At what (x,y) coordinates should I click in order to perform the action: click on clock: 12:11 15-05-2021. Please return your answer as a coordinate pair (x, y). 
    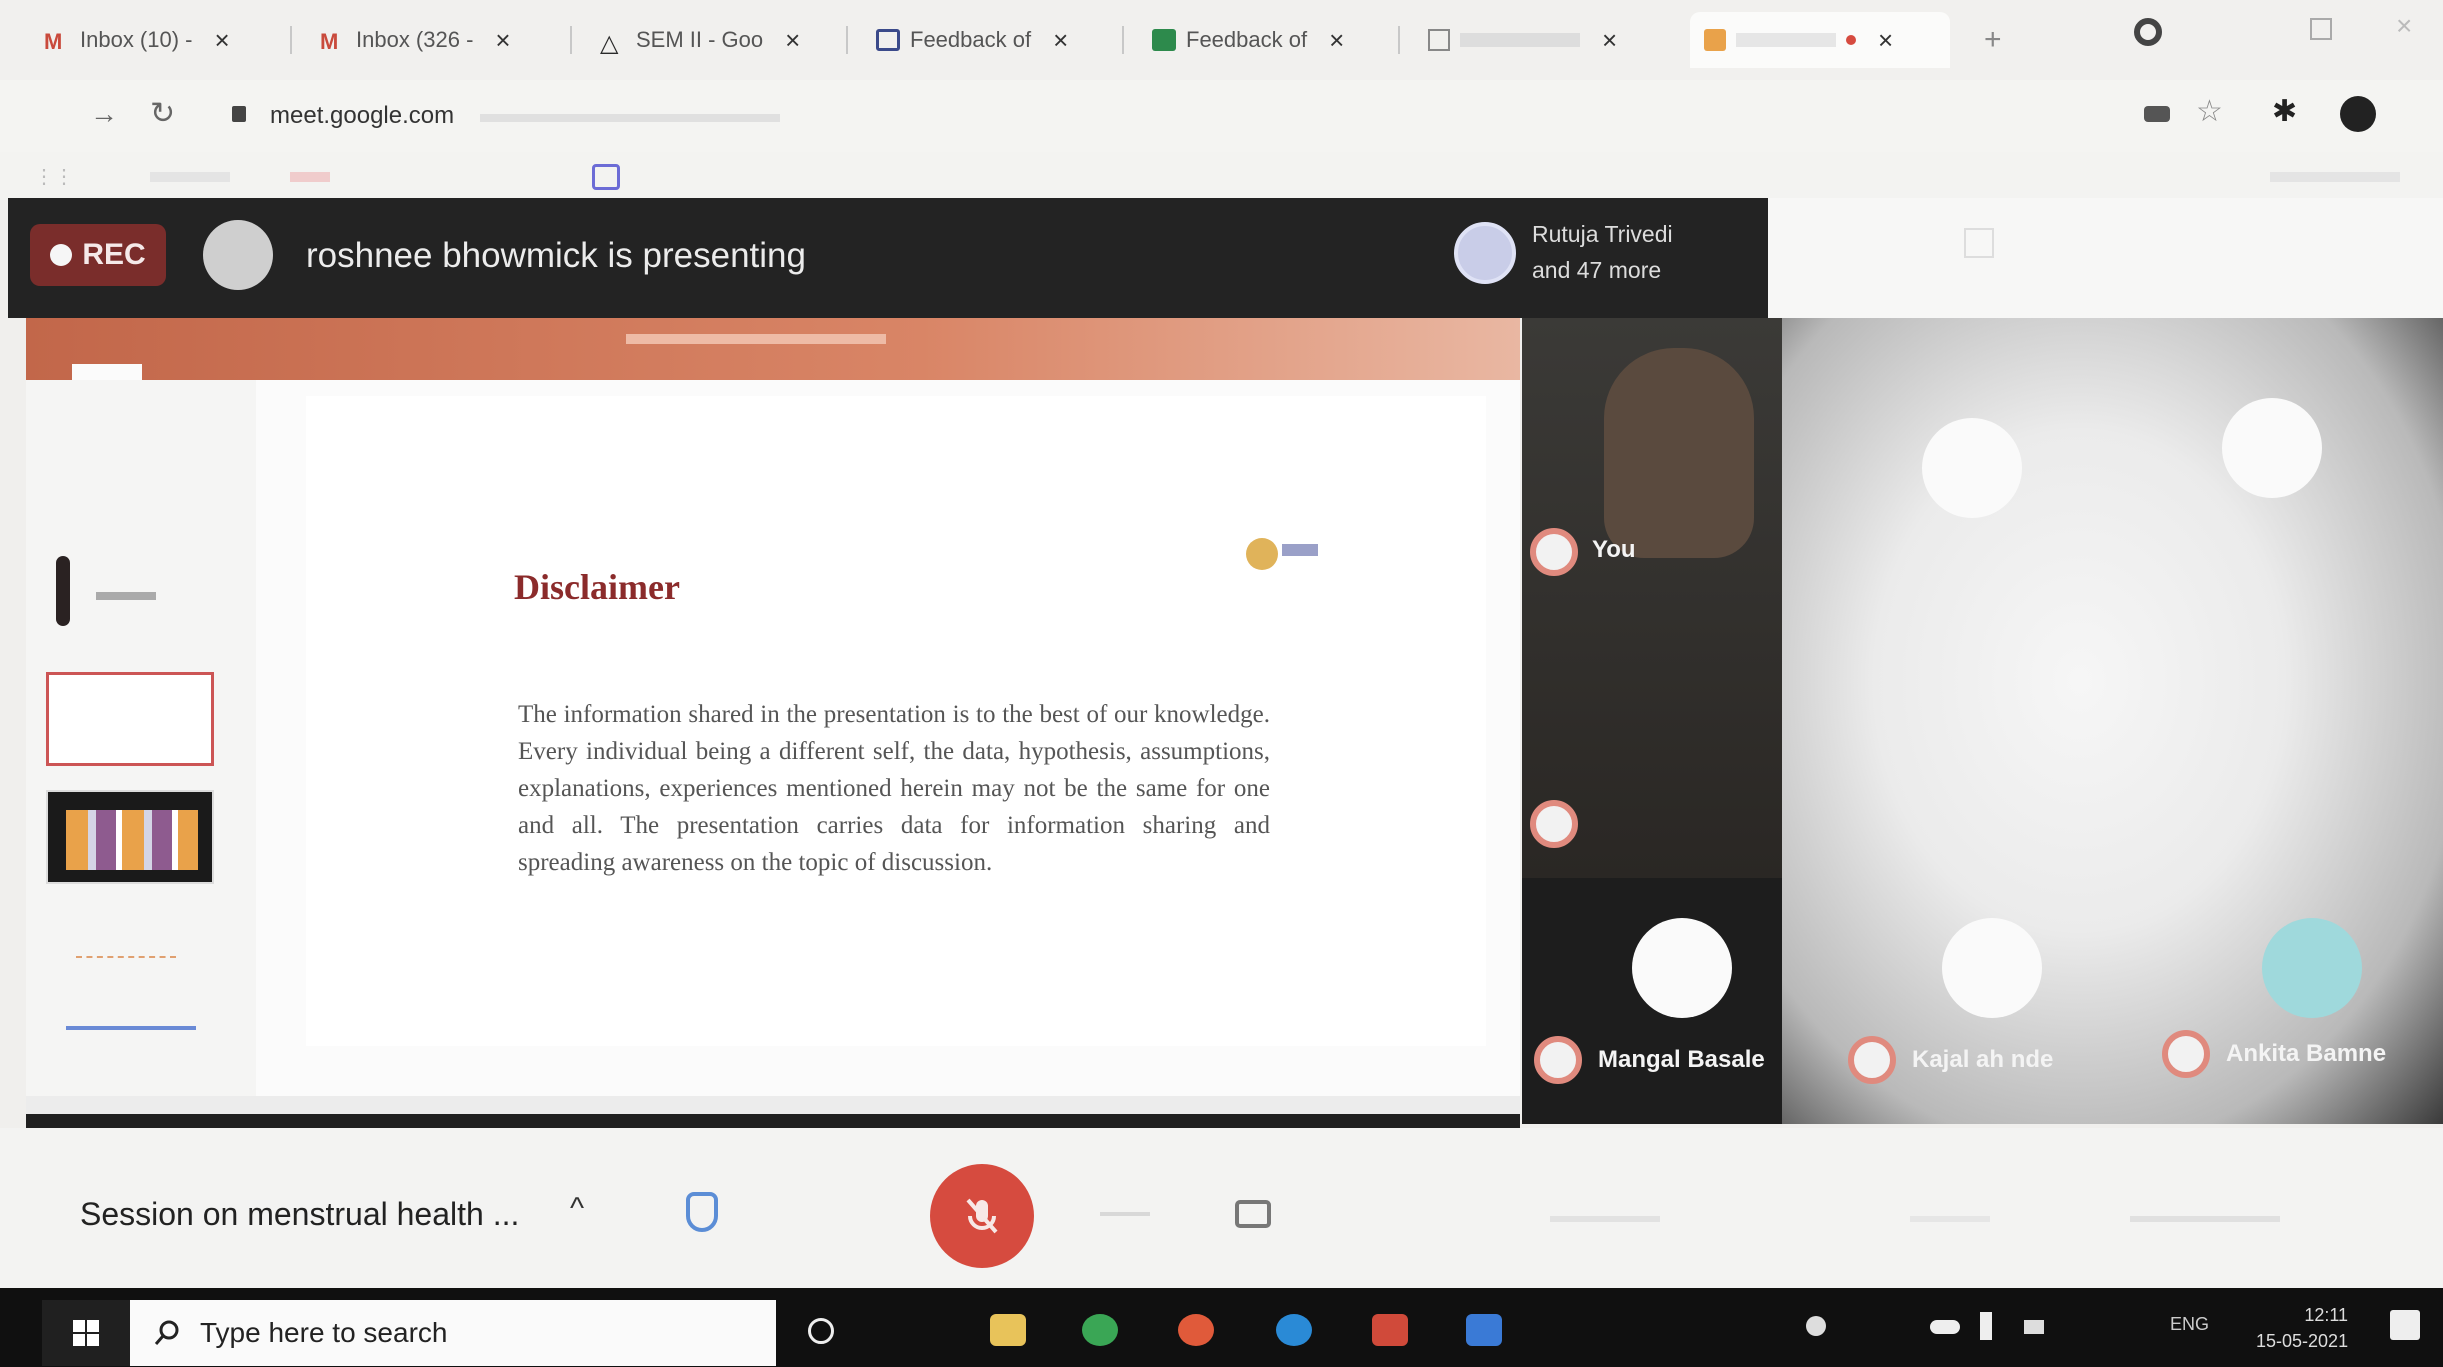
    Looking at the image, I should click on (2302, 1328).